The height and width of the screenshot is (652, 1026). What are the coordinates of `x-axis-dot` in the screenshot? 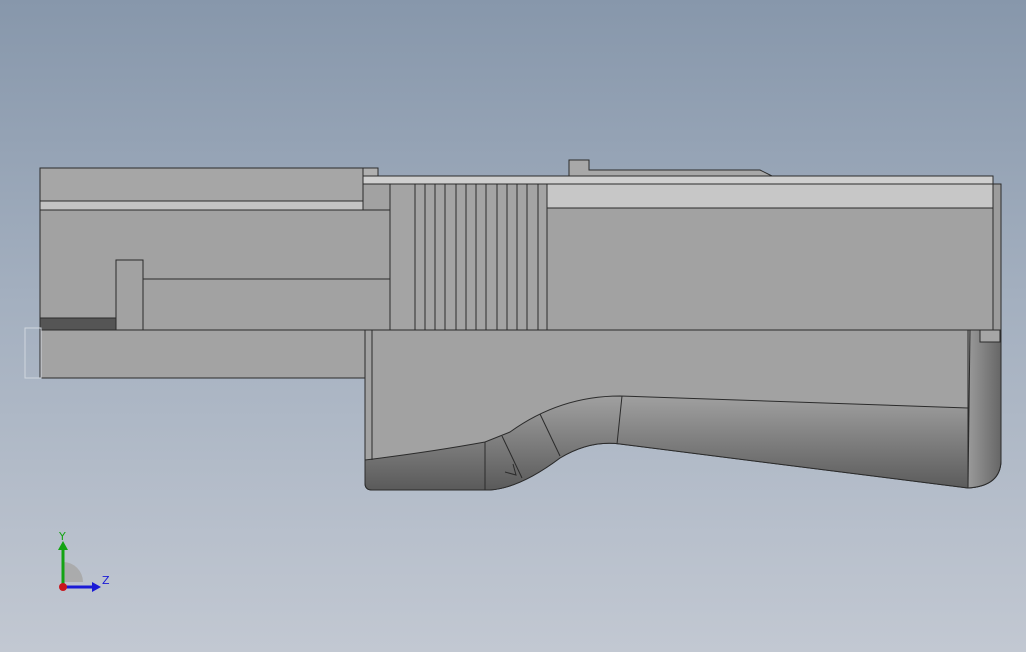 It's located at (63, 587).